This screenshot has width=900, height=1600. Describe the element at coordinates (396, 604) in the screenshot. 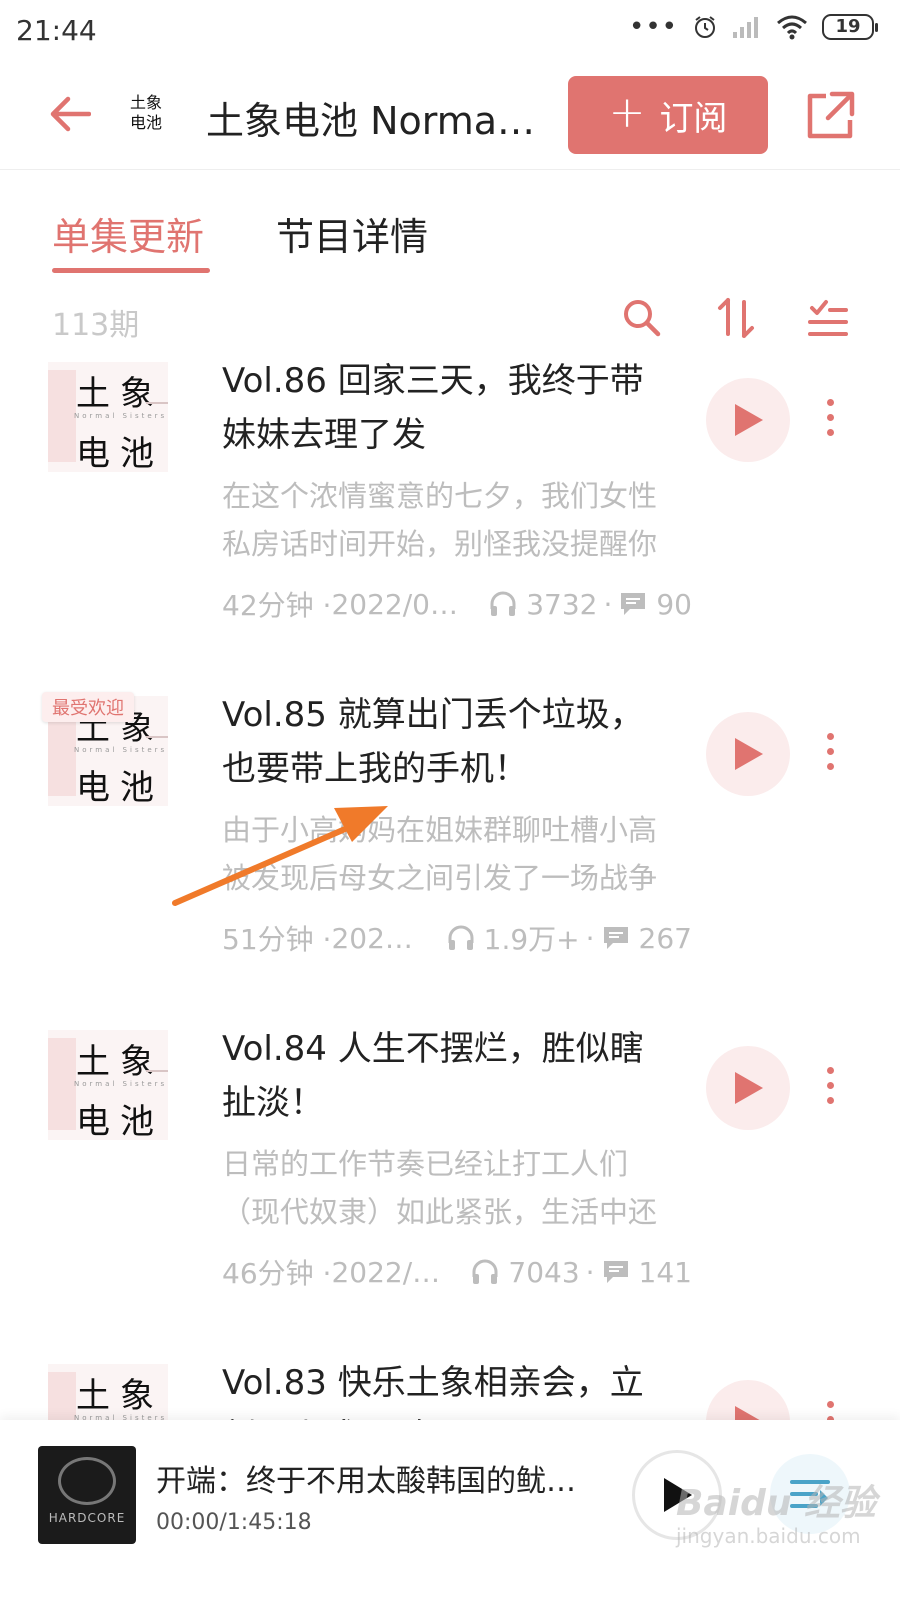

I see `episode-date: 2022/08/04` at that location.